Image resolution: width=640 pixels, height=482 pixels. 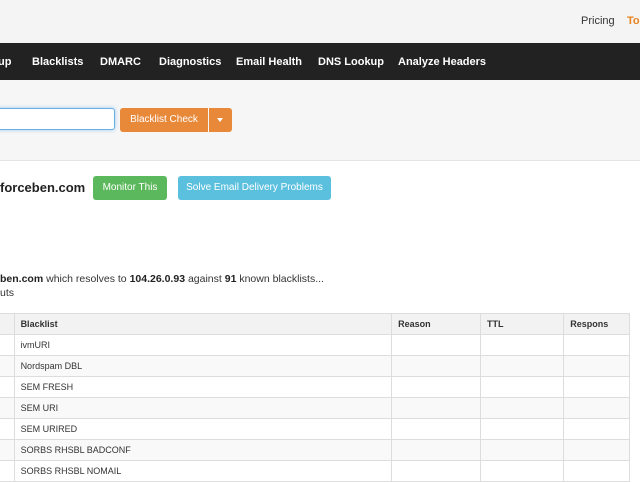 What do you see at coordinates (203, 450) in the screenshot?
I see `blacklist-cell: SORBS RHSBL BADCONF` at bounding box center [203, 450].